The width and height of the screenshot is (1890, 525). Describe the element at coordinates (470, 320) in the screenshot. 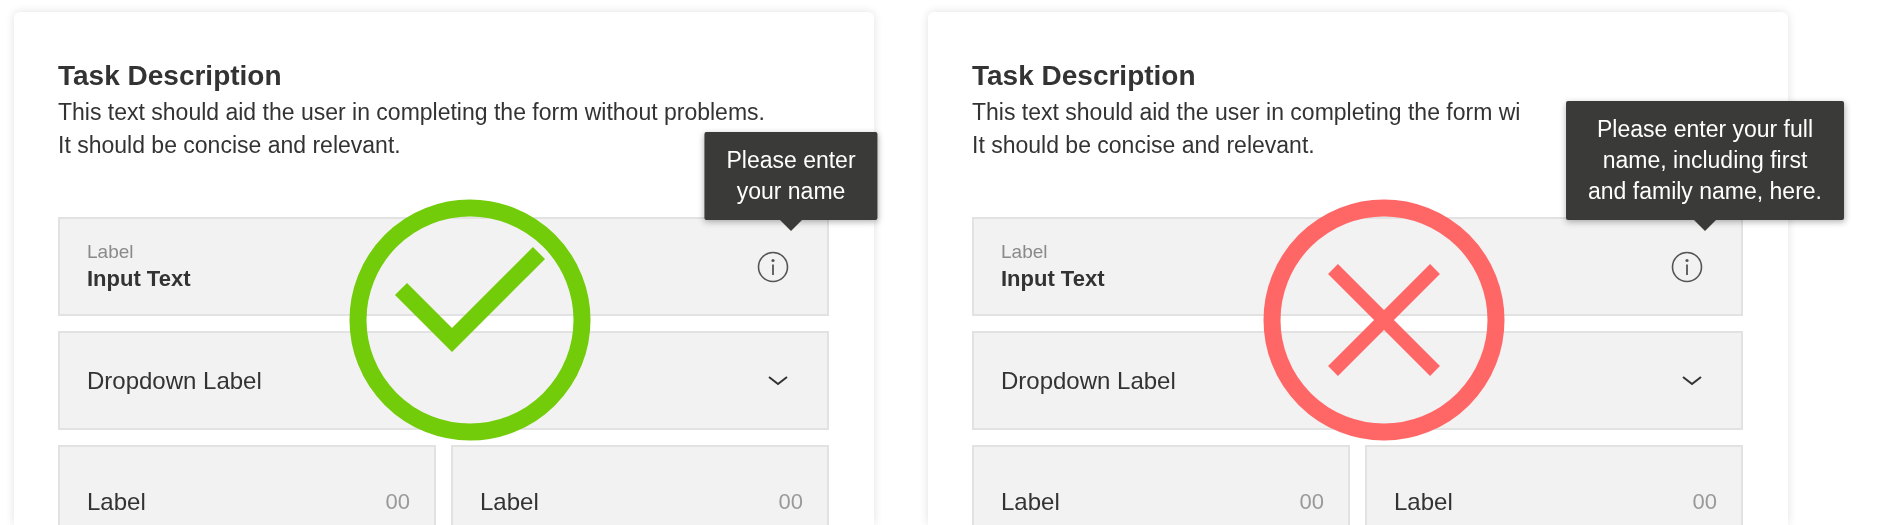

I see `check-circle-icon` at that location.